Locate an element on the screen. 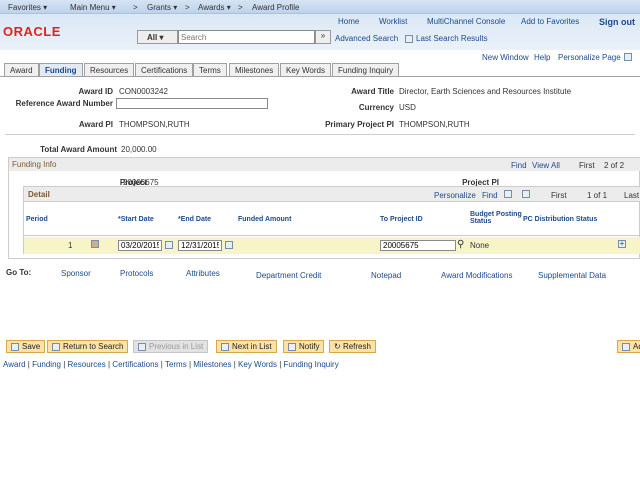 The image size is (640, 480). col-pc-distribution-status: PC Distribution Status is located at coordinates (560, 219).